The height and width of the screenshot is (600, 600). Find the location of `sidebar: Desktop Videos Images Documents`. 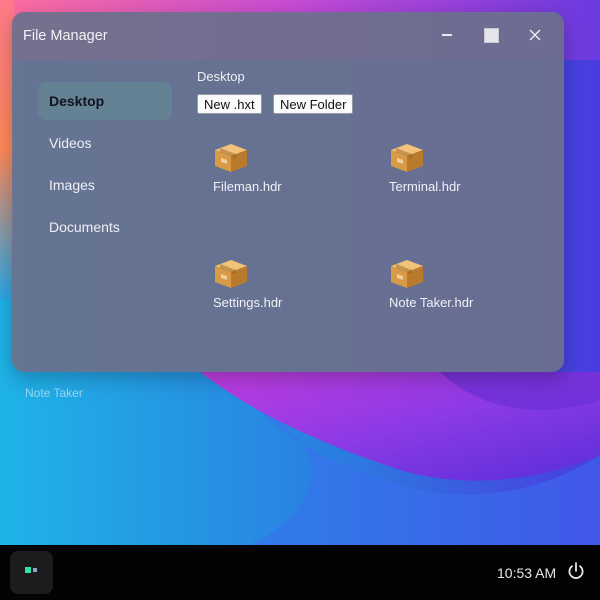

sidebar: Desktop Videos Images Documents is located at coordinates (105, 166).